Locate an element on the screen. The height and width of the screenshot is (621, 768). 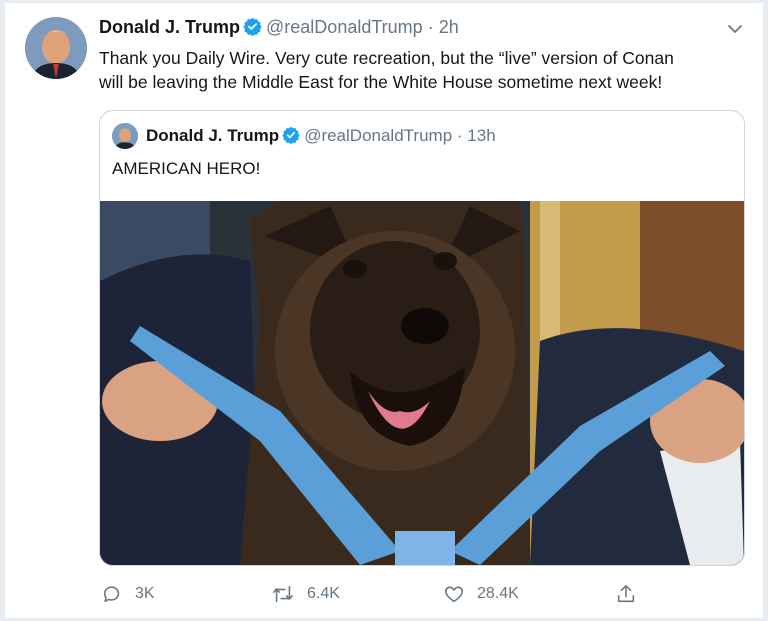
quoted-author-handle: @realDonaldTrump is located at coordinates (378, 135).